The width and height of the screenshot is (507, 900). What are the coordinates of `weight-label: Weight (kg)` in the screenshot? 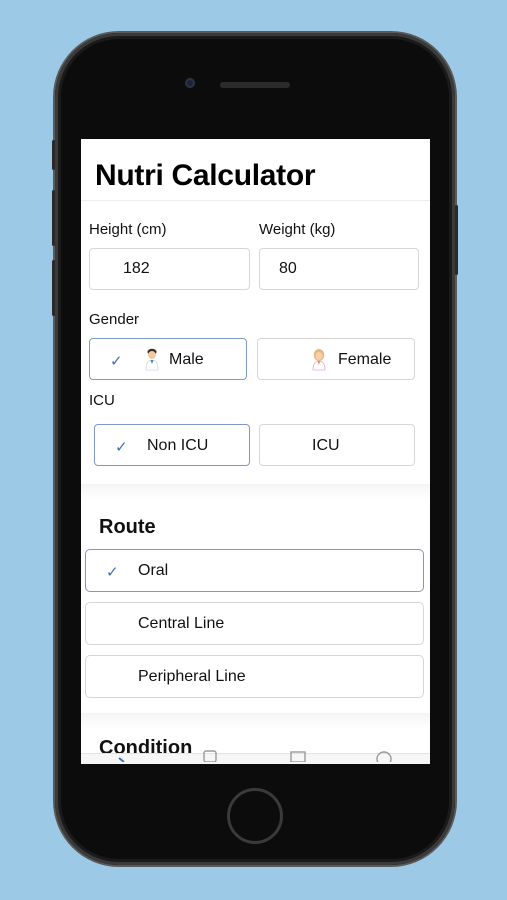 It's located at (297, 229).